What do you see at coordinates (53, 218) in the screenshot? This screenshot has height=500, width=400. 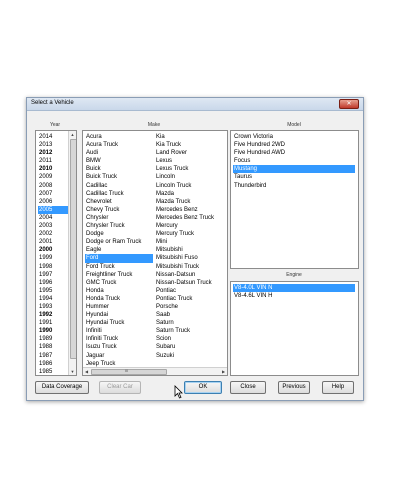 I see `year-item: 2004` at bounding box center [53, 218].